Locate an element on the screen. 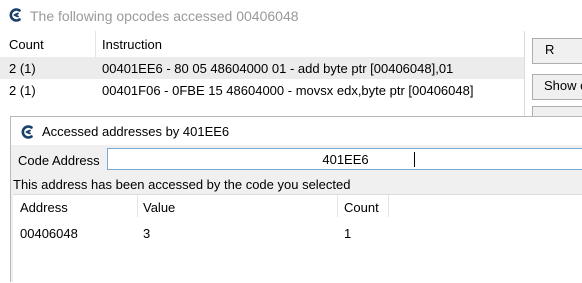 The height and width of the screenshot is (283, 582). show-disassembler-button: Show c is located at coordinates (557, 87).